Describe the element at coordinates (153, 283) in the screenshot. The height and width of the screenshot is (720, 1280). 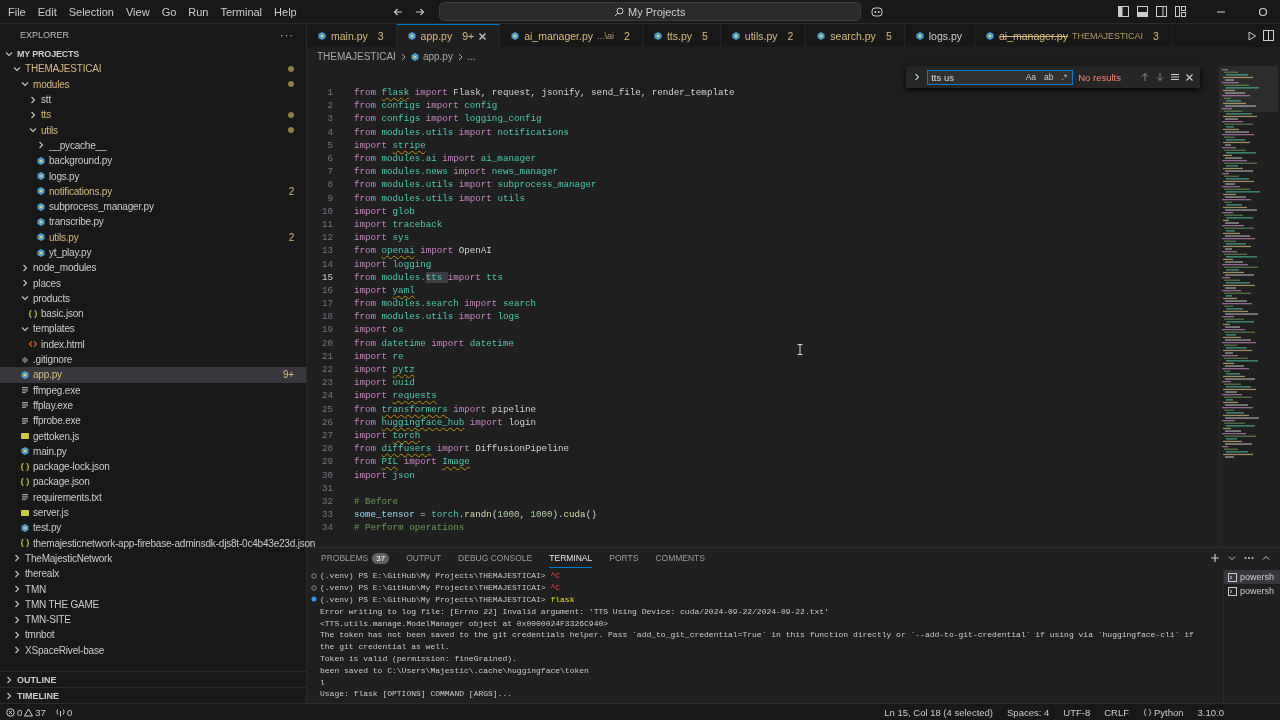
I see `tree-item: places` at that location.